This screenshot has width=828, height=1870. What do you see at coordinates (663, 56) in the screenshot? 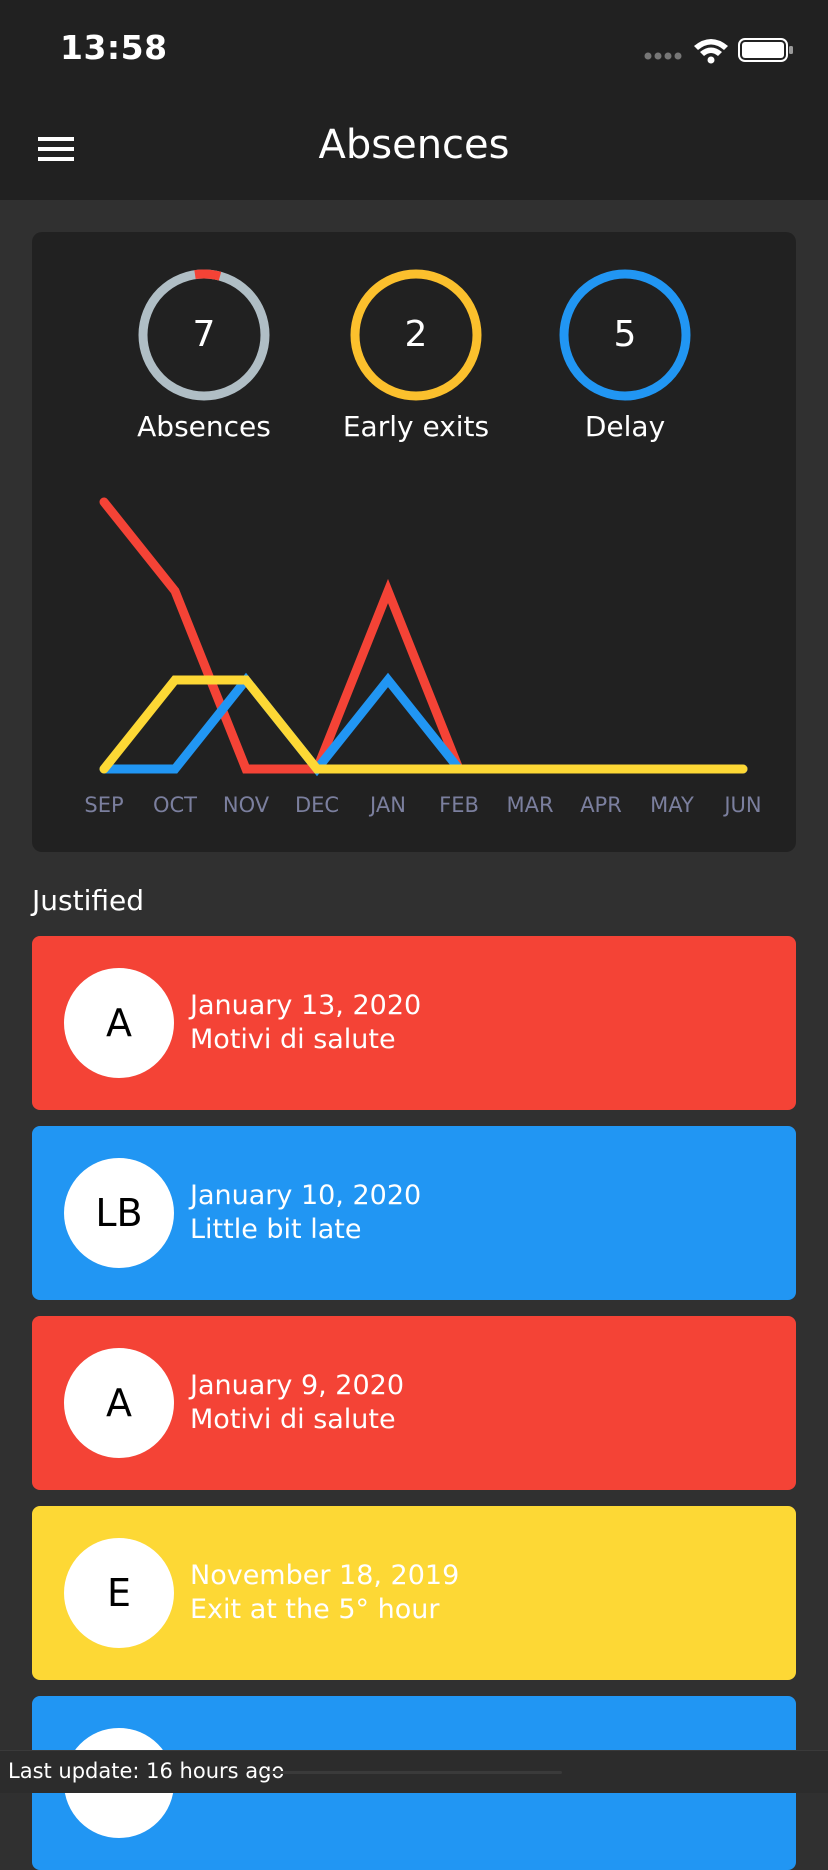
I see `signal-icon` at bounding box center [663, 56].